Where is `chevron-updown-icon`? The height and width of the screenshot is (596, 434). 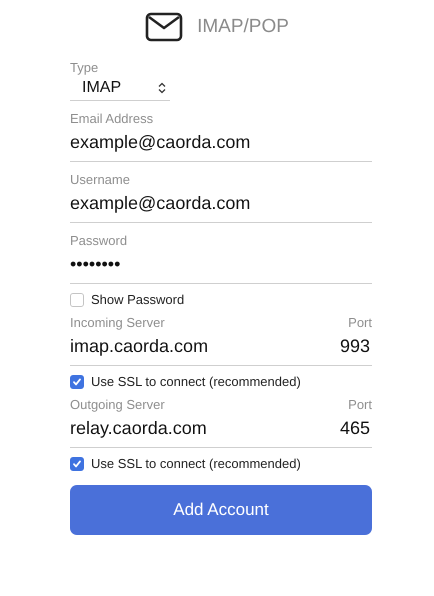
chevron-updown-icon is located at coordinates (162, 88).